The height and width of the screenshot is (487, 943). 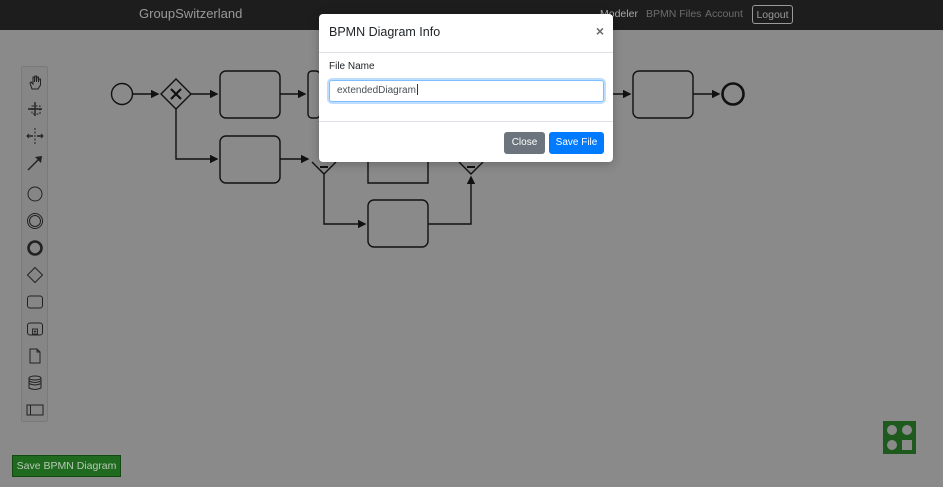 What do you see at coordinates (35, 109) in the screenshot?
I see `lasso-tool-icon` at bounding box center [35, 109].